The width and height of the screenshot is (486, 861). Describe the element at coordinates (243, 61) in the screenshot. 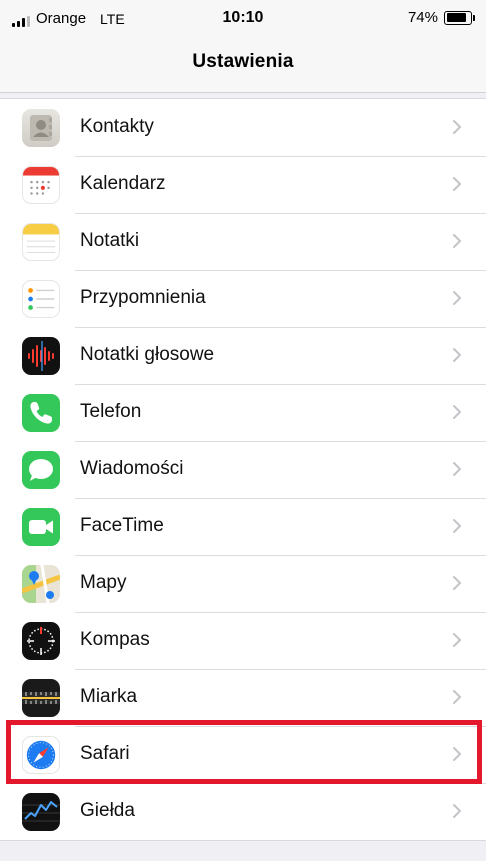

I see `page-title: Ustawienia` at that location.